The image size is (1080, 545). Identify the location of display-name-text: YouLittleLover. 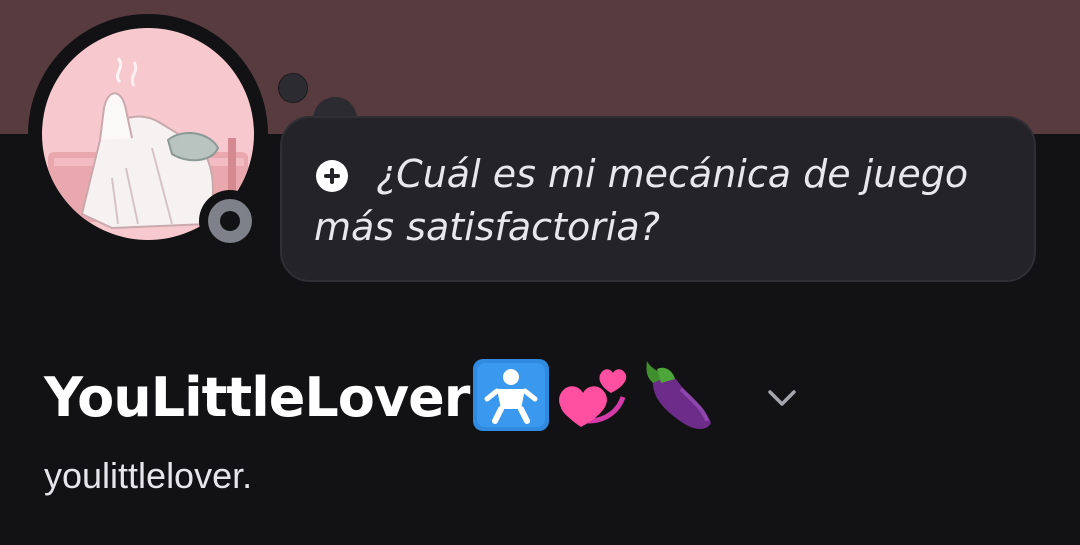
(257, 397).